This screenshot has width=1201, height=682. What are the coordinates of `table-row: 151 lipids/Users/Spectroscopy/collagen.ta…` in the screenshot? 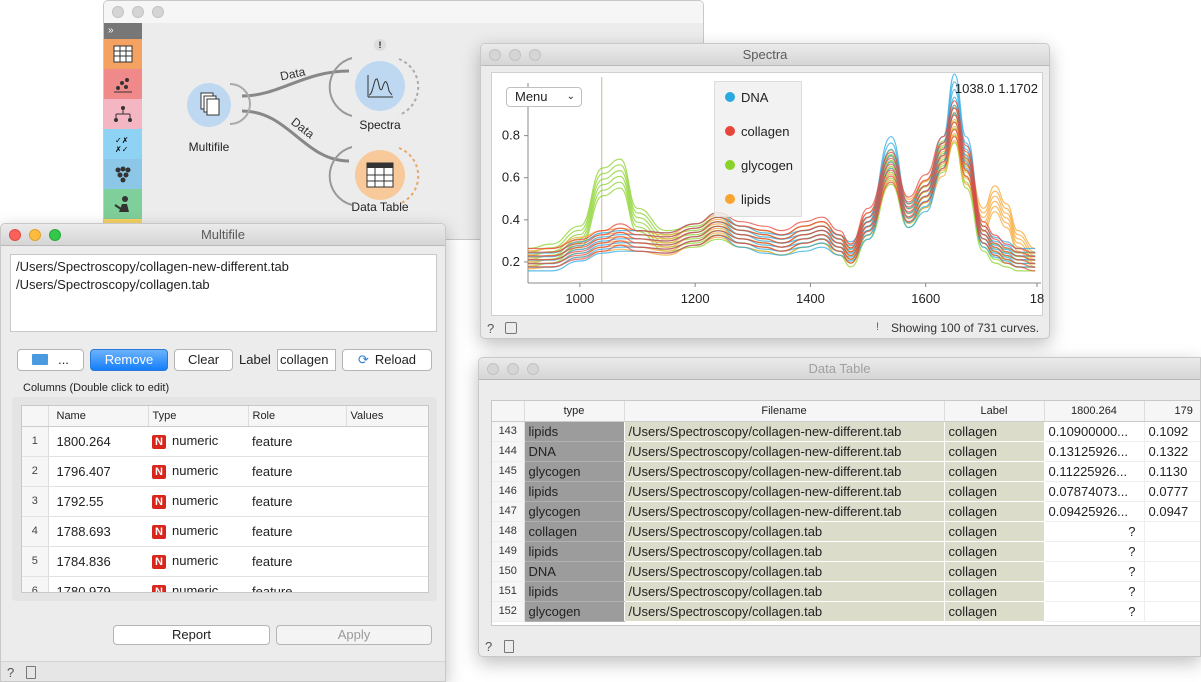 It's located at (846, 591).